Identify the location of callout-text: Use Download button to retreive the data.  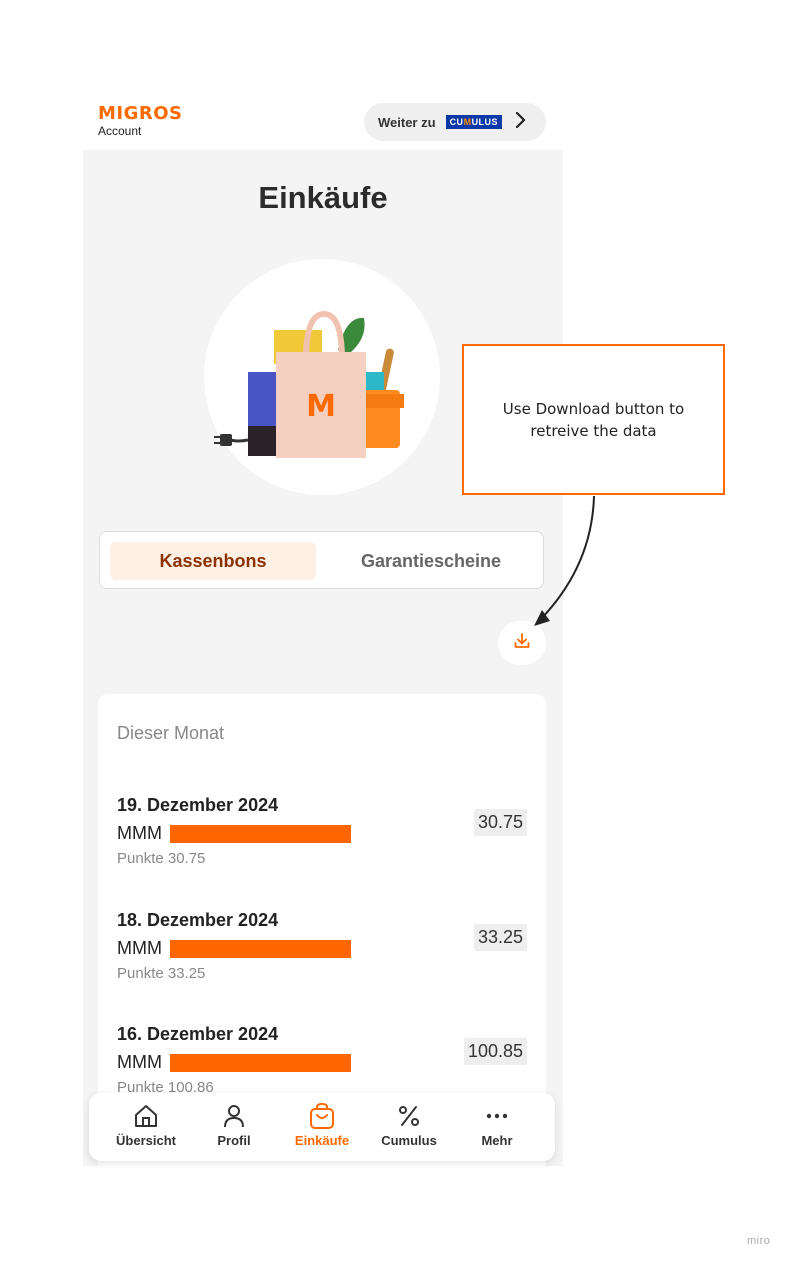
(593, 419).